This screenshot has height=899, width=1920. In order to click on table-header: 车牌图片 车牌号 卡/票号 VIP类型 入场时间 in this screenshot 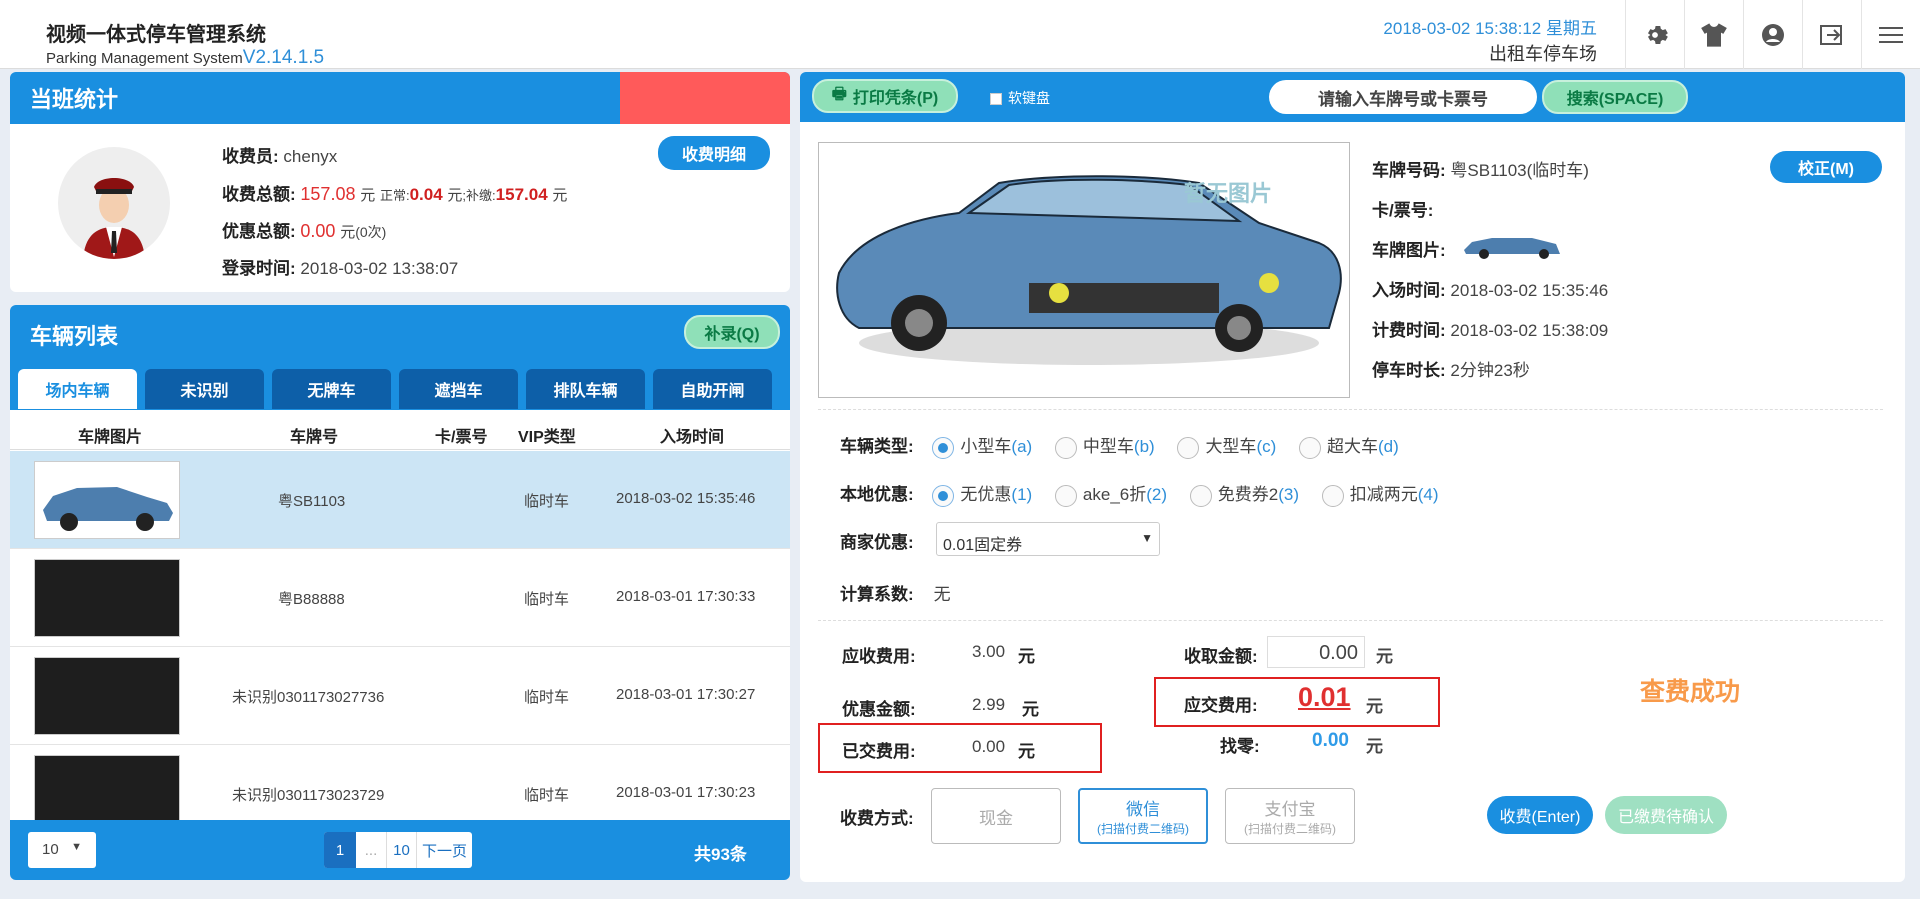, I will do `click(400, 432)`.